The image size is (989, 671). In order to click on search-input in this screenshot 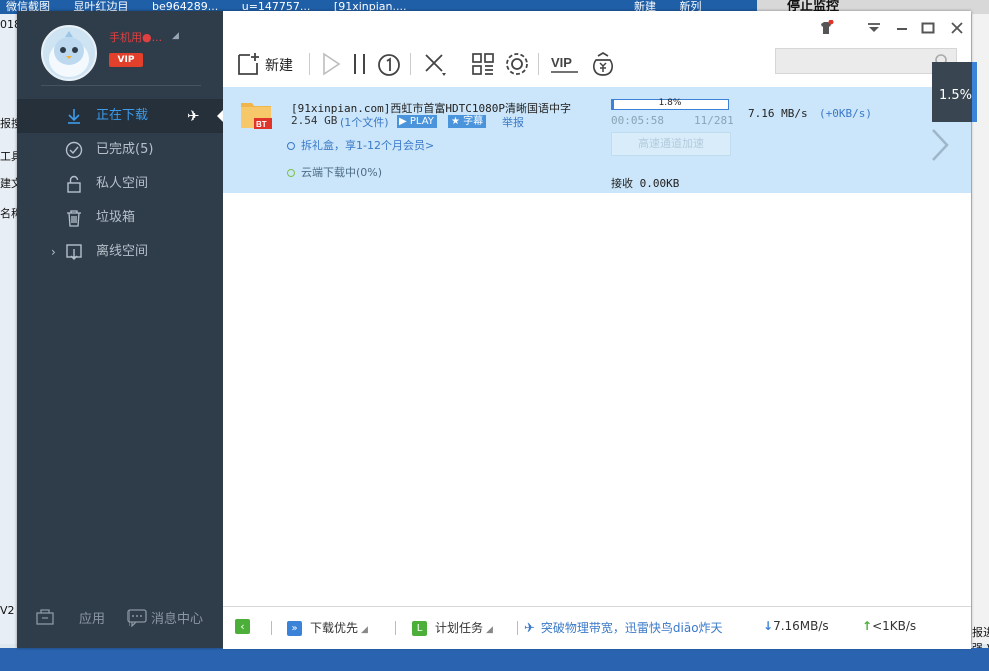, I will do `click(857, 60)`.